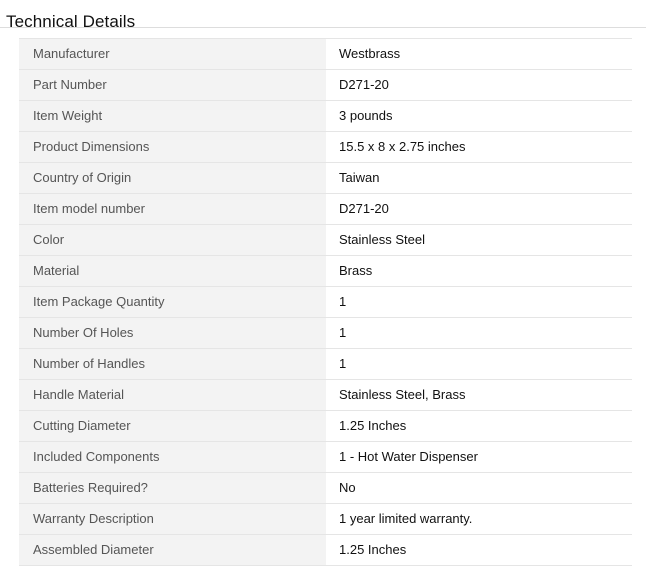 This screenshot has width=648, height=570. I want to click on table-row: Country of Origin Taiwan, so click(325, 178).